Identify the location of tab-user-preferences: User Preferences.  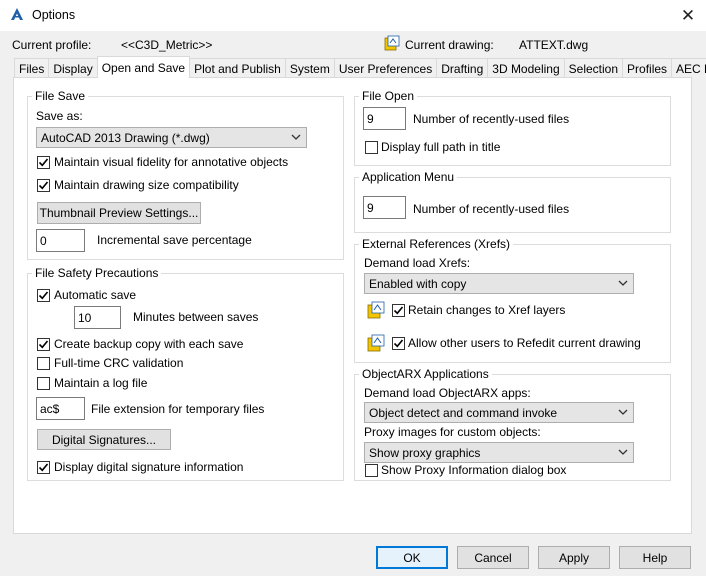
(385, 68).